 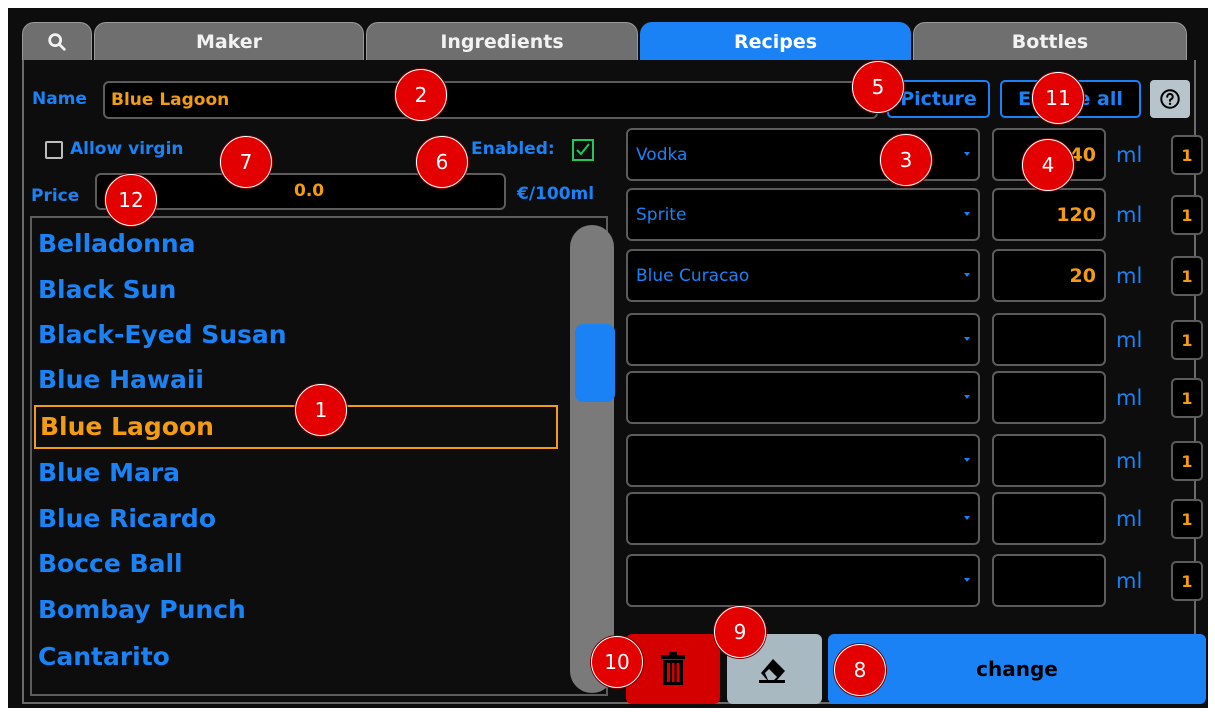 I want to click on eraser-icon, so click(x=772, y=671).